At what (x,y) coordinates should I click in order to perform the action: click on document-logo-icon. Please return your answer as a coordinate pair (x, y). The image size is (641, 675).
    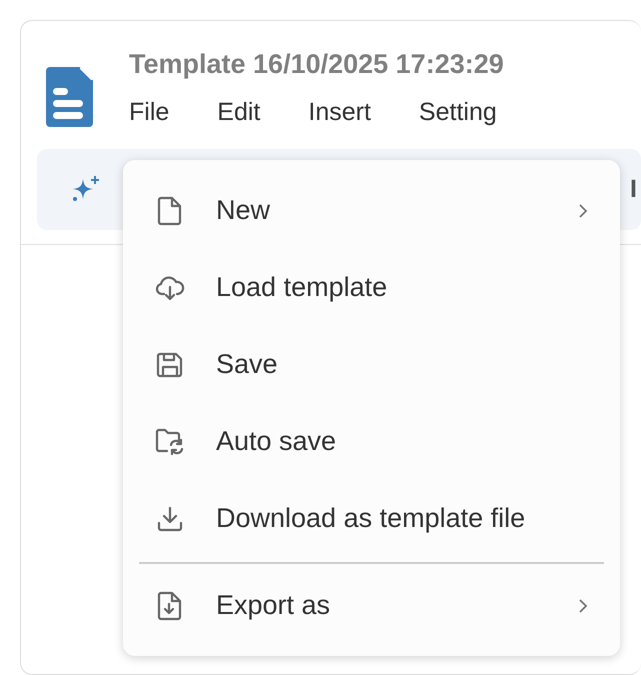
    Looking at the image, I should click on (69, 97).